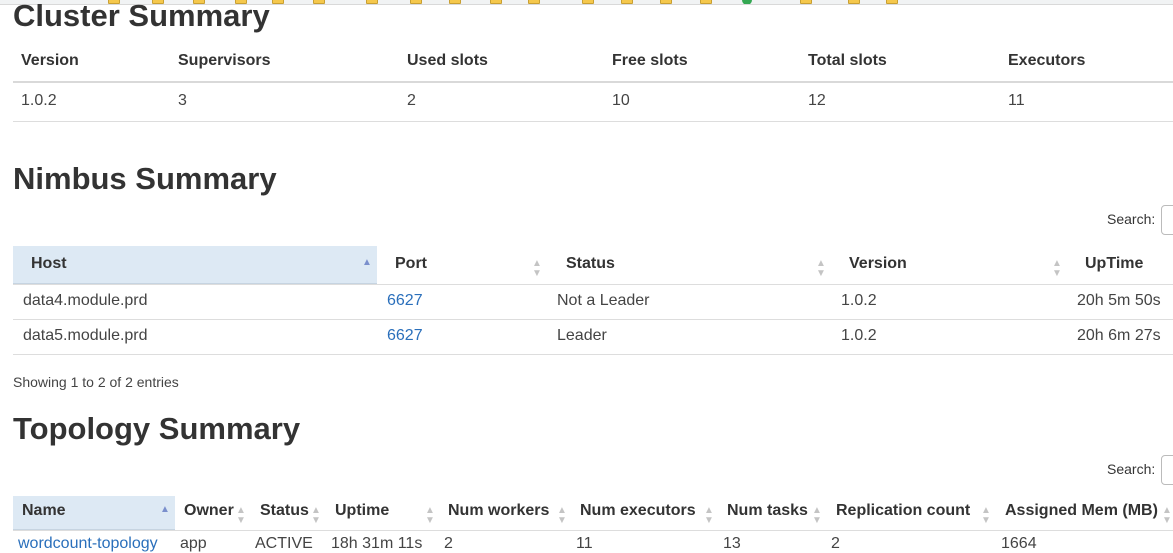 This screenshot has width=1173, height=553. What do you see at coordinates (88, 544) in the screenshot?
I see `topology-name-link: wordcount-topology` at bounding box center [88, 544].